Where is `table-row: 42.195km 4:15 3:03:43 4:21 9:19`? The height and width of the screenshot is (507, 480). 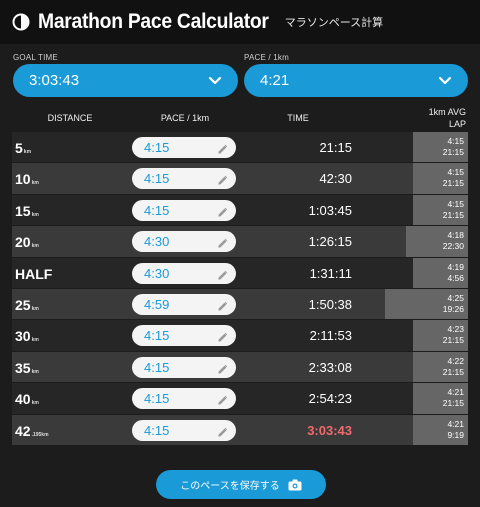
table-row: 42.195km 4:15 3:03:43 4:21 9:19 is located at coordinates (240, 430).